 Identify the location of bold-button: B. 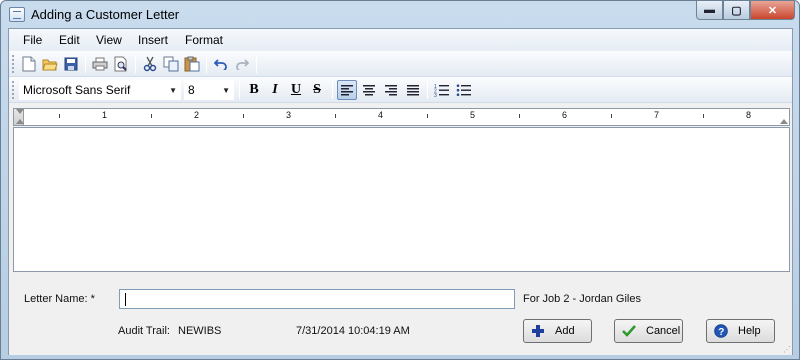
(254, 90).